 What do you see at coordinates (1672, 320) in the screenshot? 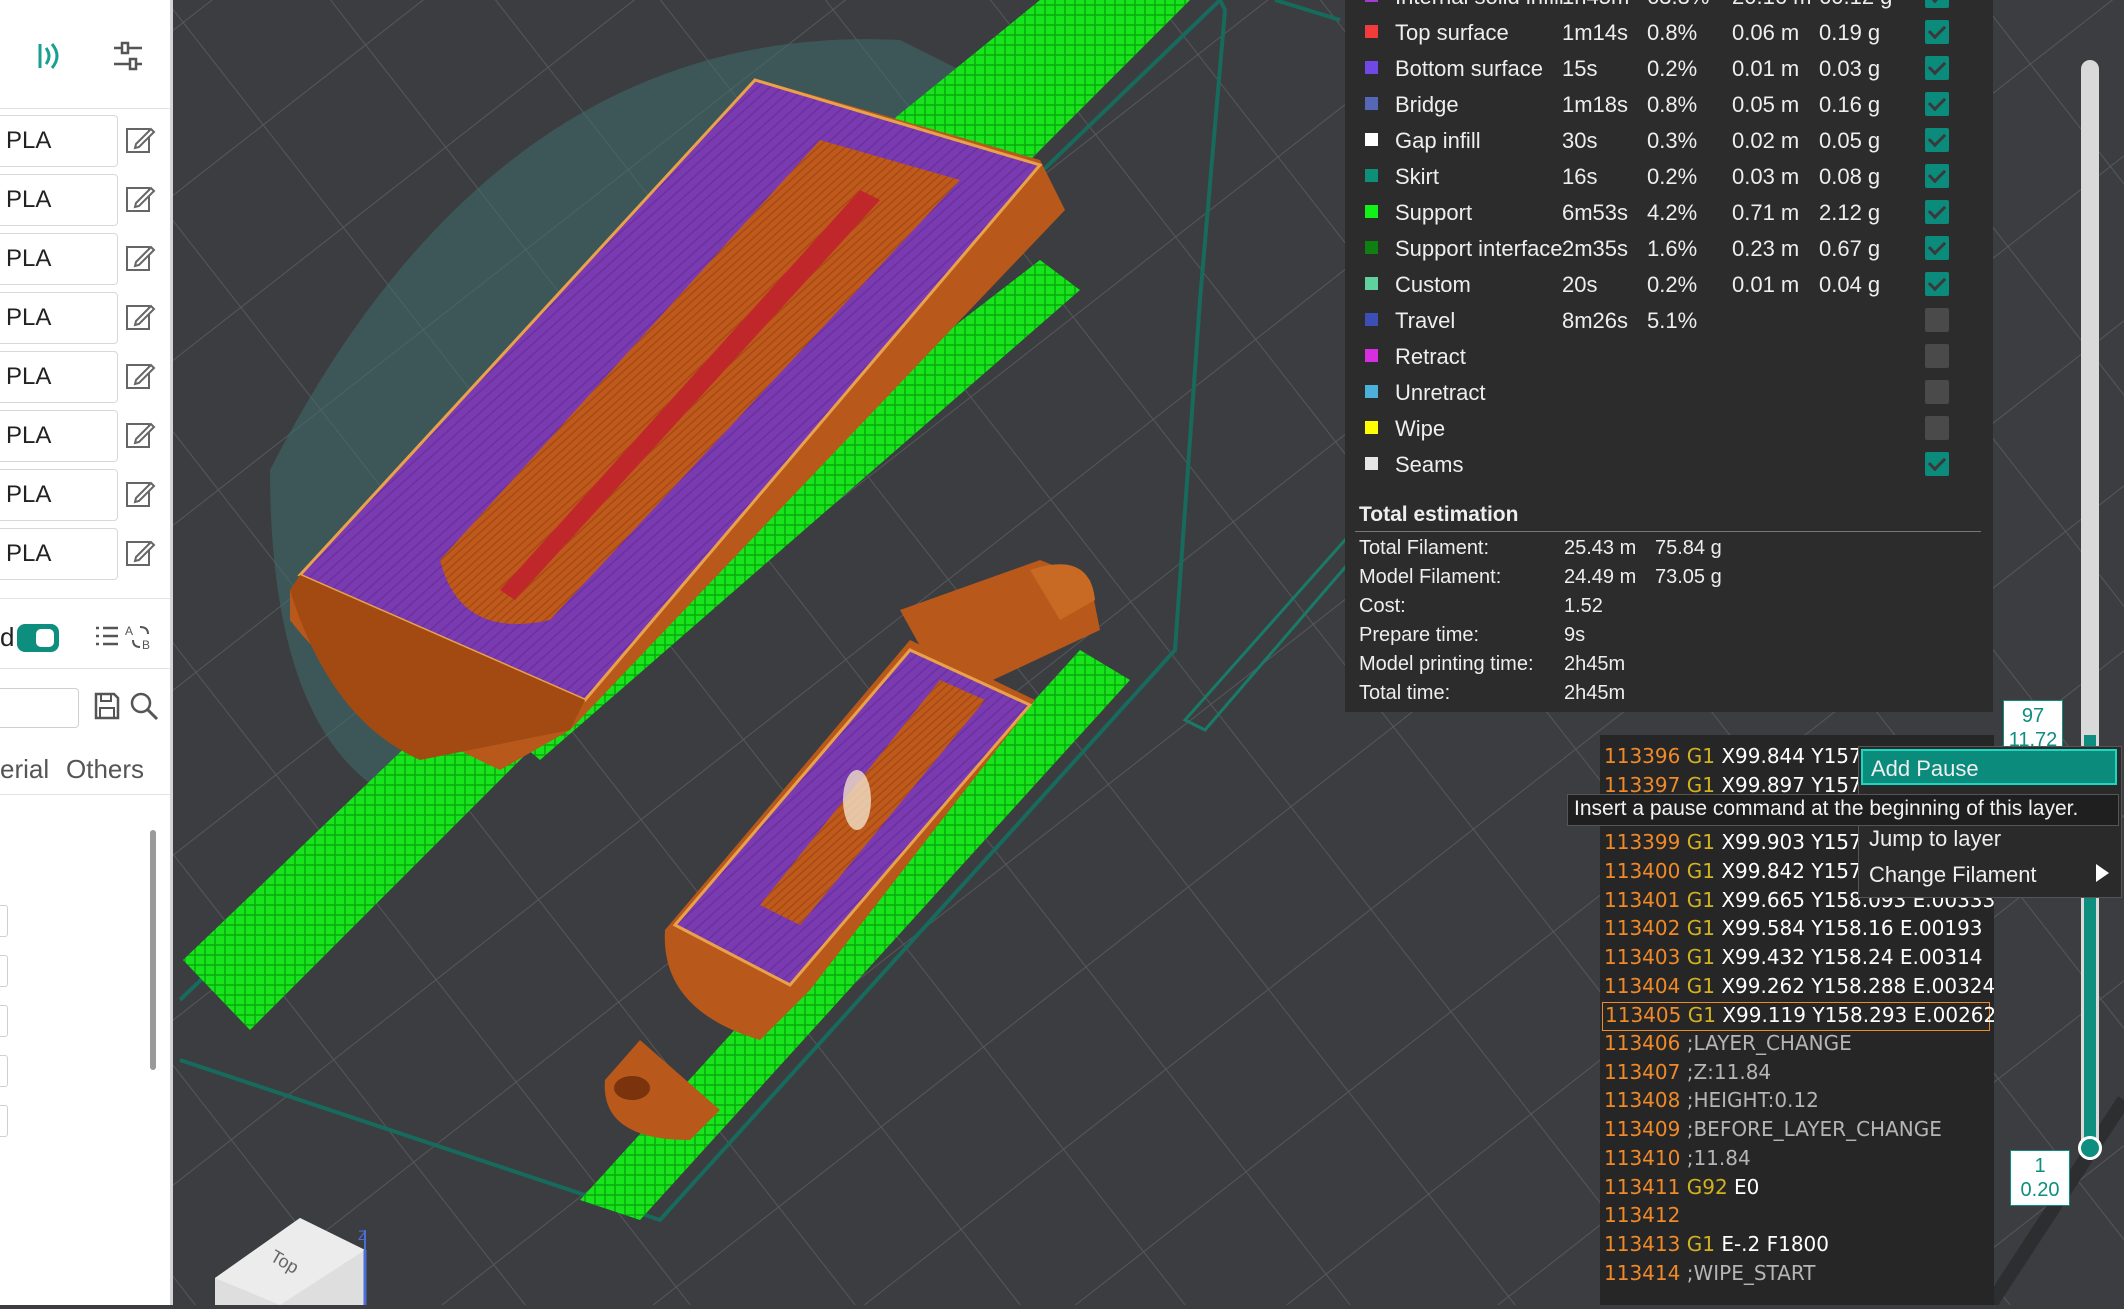
I see `legend-percent: 5.1%` at bounding box center [1672, 320].